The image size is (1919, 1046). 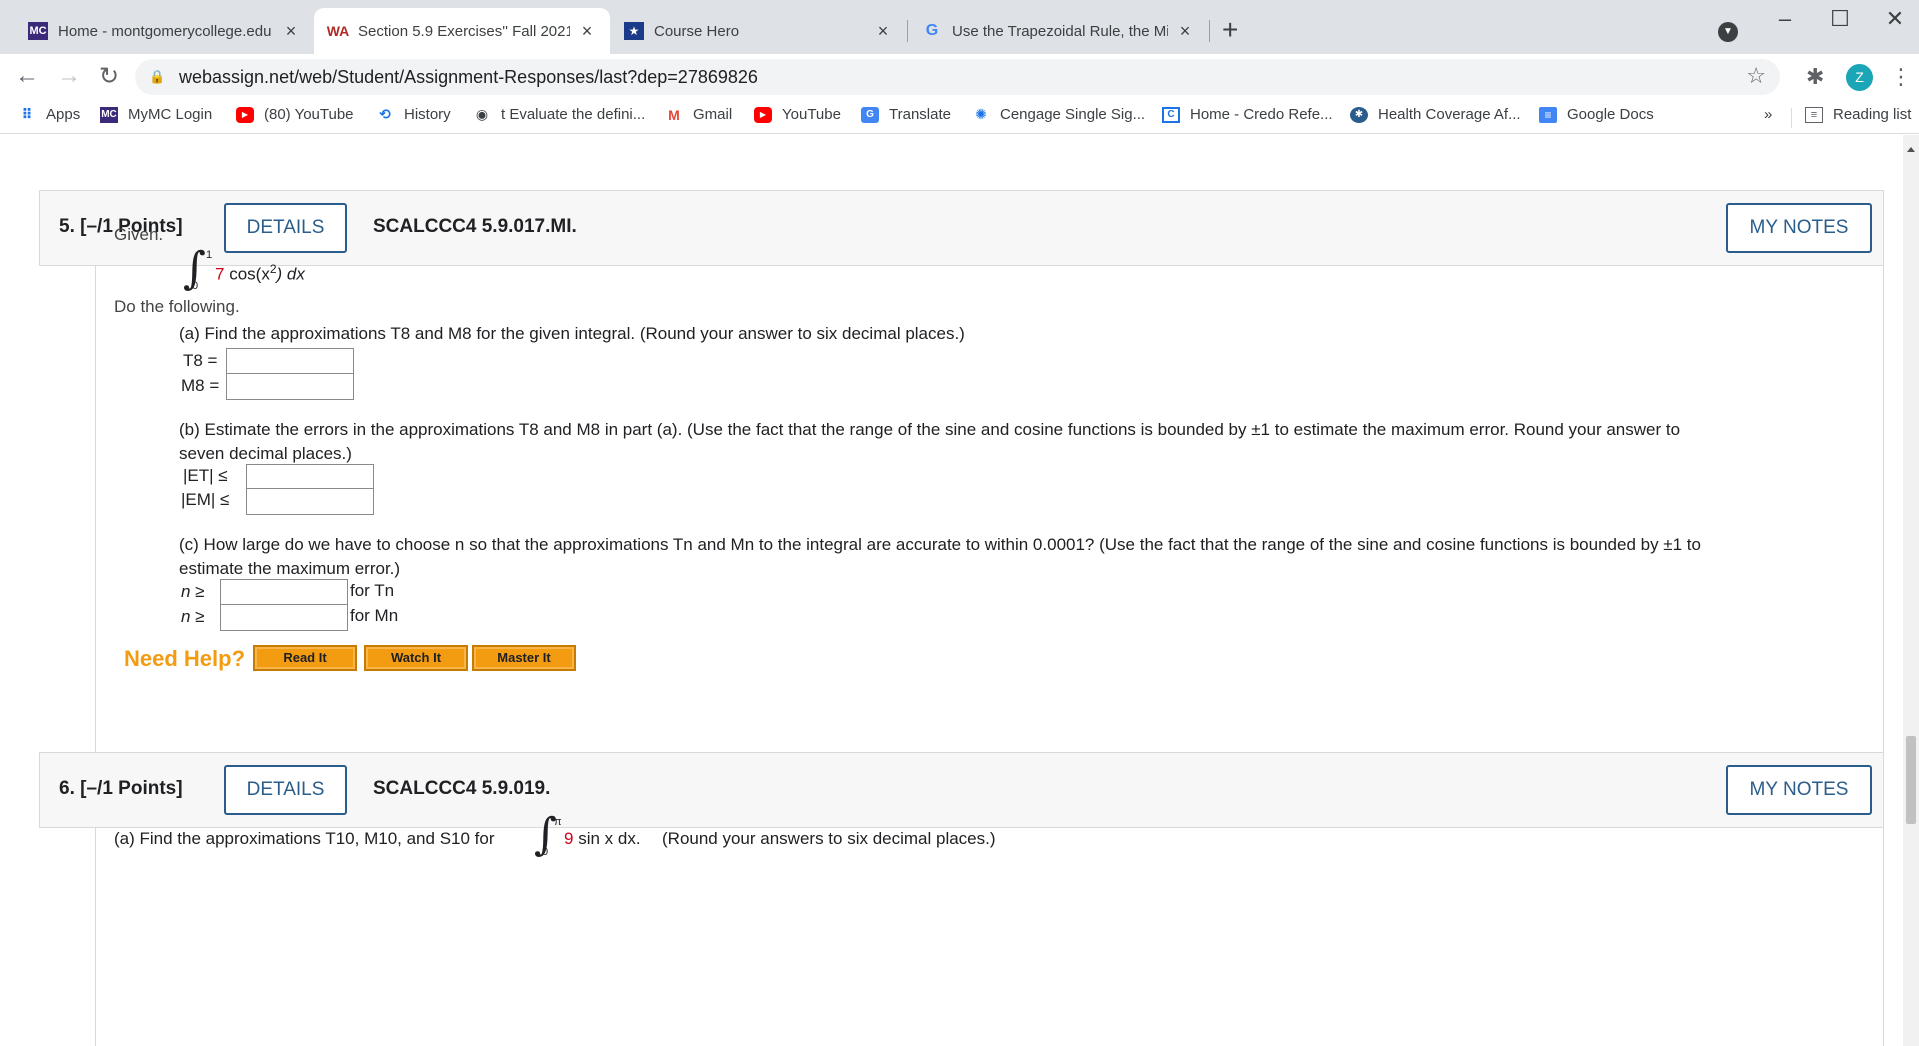 I want to click on given-text: Given., so click(x=139, y=234).